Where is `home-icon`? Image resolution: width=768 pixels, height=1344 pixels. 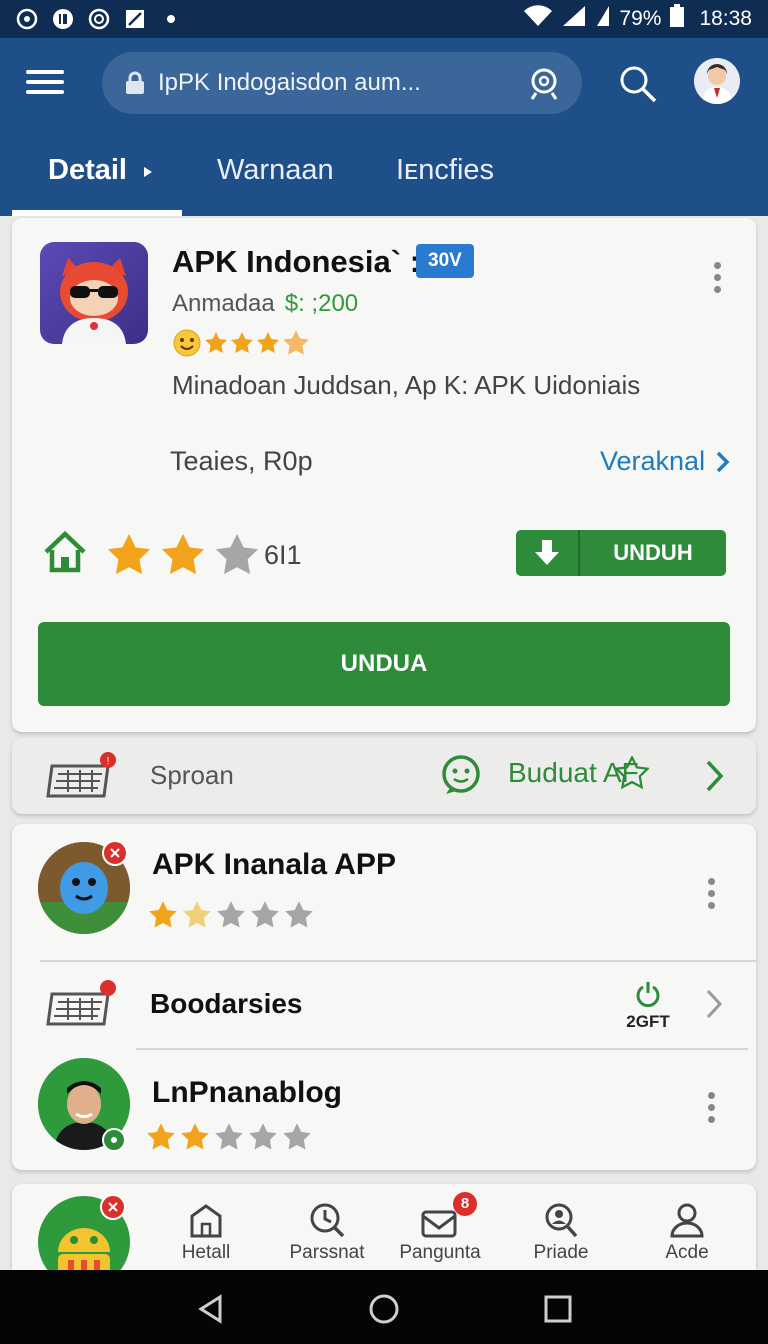 home-icon is located at coordinates (65, 552).